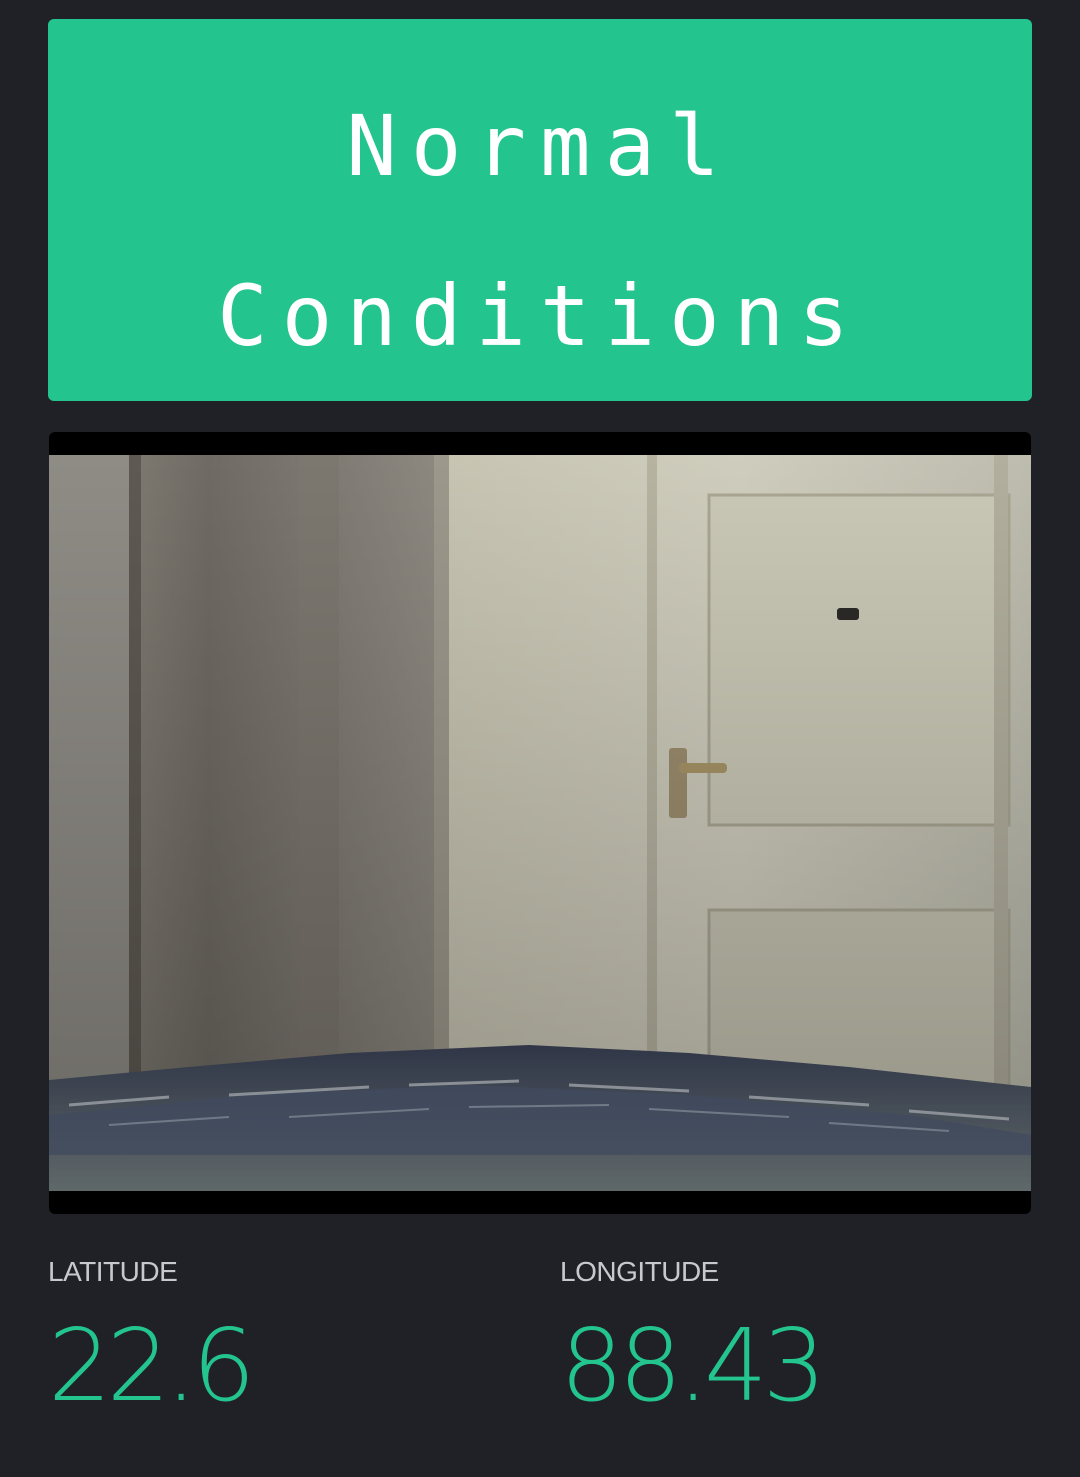  I want to click on latitude-display: LATITUDE 22.6, so click(258, 1338).